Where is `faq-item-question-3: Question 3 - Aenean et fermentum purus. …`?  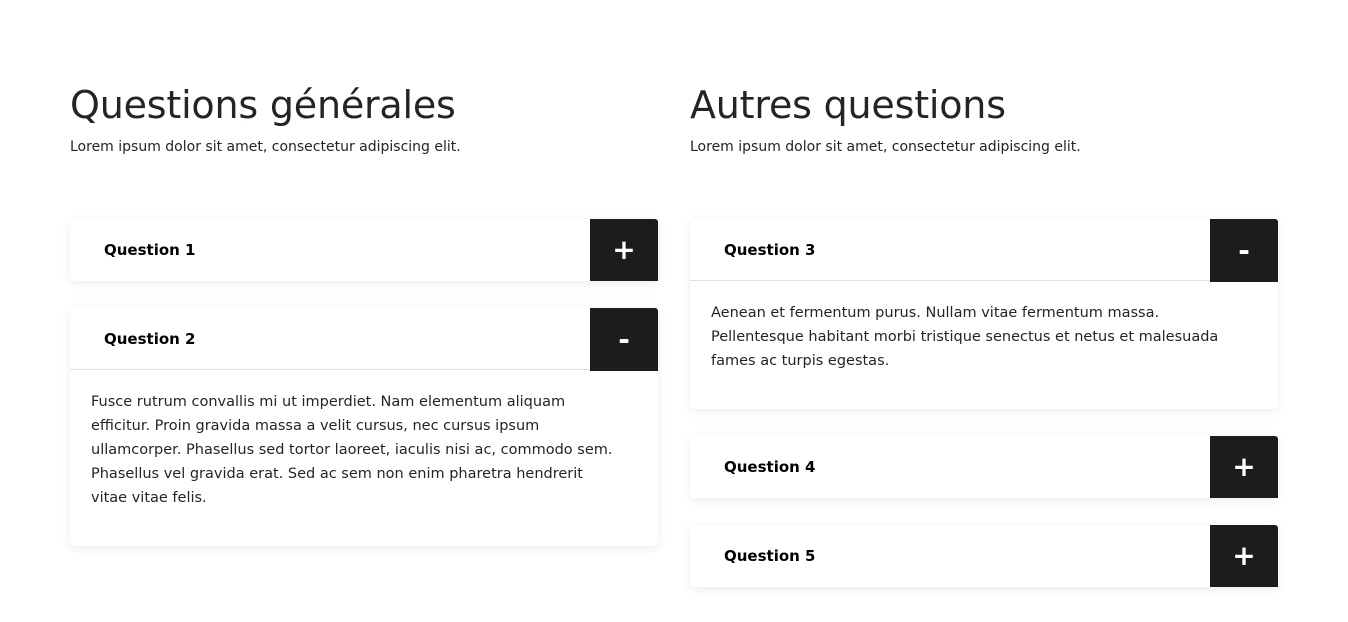 faq-item-question-3: Question 3 - Aenean et fermentum purus. … is located at coordinates (984, 314).